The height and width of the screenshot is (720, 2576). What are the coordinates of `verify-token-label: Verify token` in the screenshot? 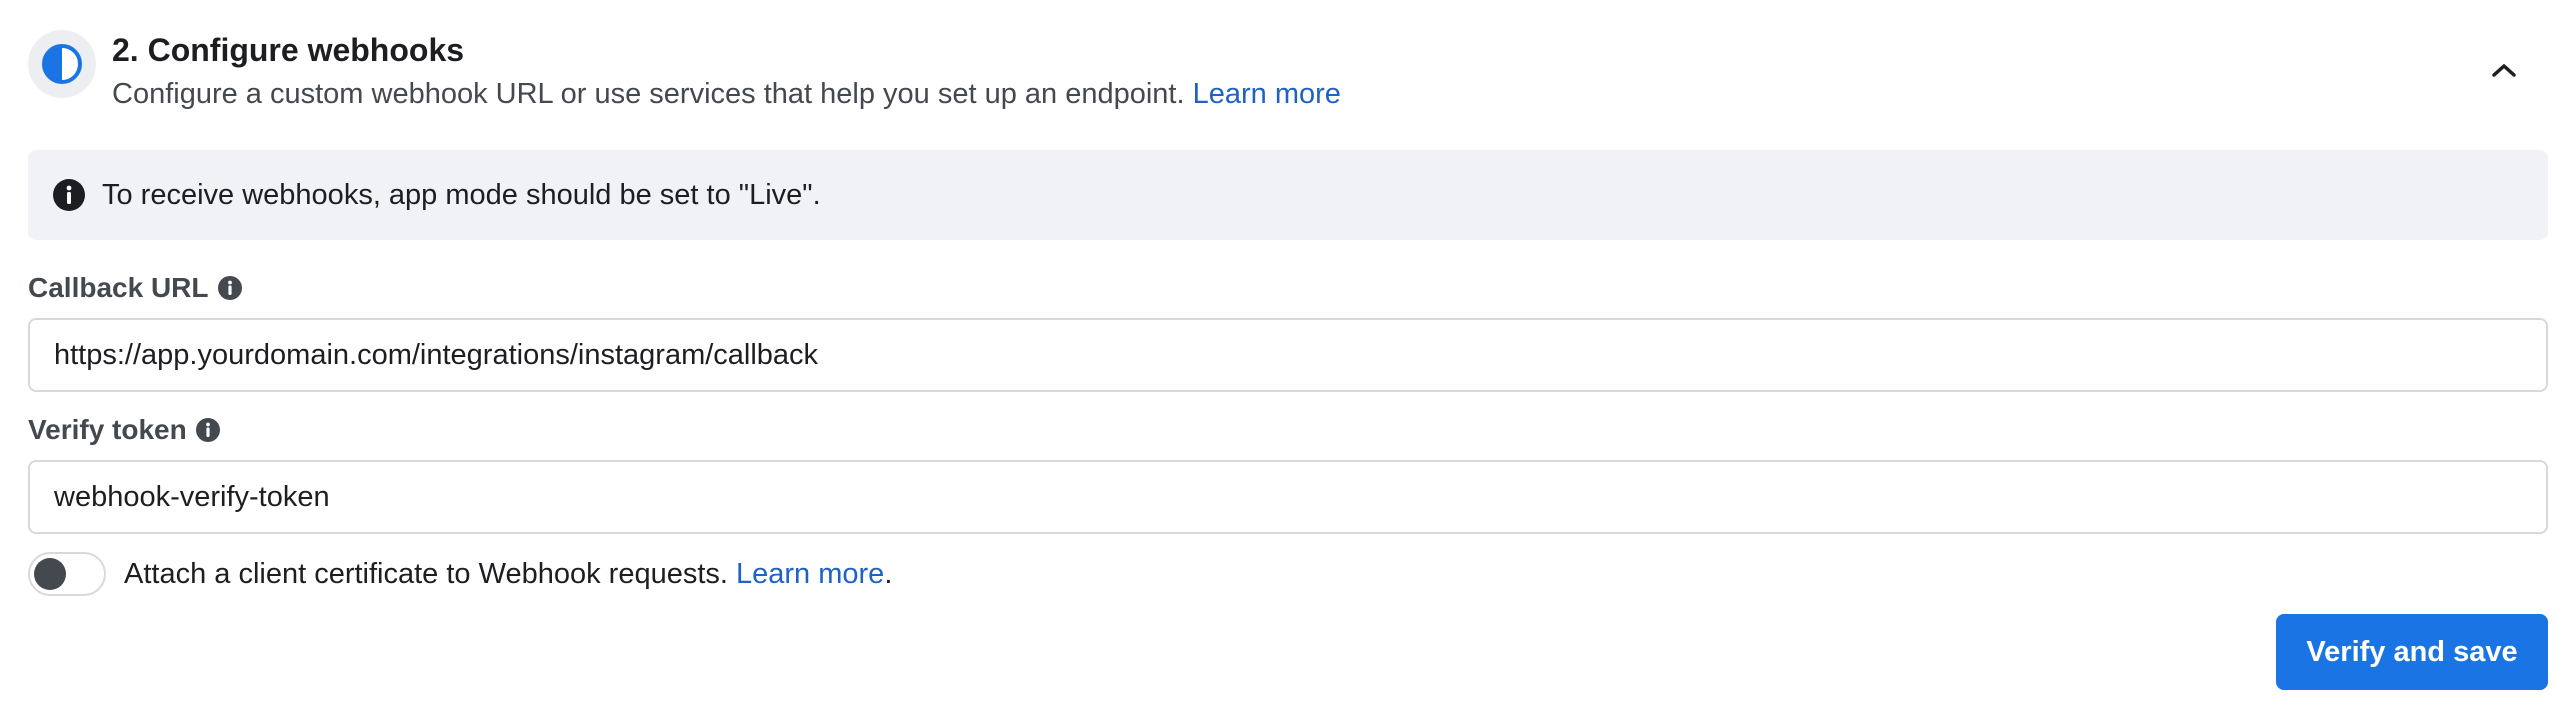 It's located at (124, 430).